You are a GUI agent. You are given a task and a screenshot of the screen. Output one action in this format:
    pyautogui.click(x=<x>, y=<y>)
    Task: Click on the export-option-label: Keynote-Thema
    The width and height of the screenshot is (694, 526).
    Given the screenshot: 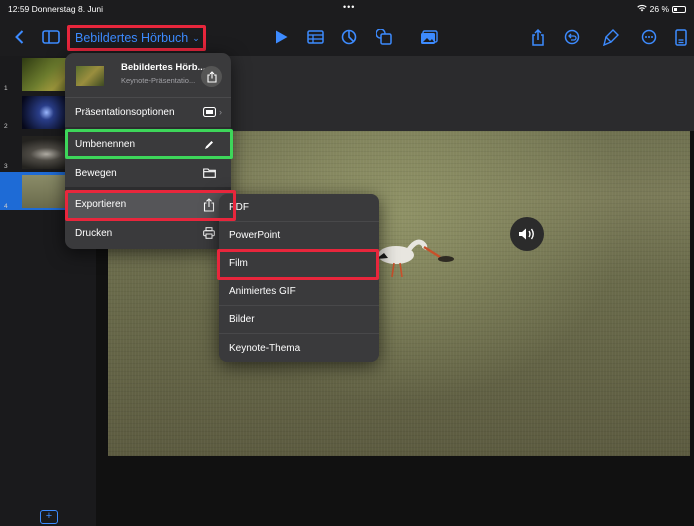 What is the action you would take?
    pyautogui.click(x=265, y=348)
    